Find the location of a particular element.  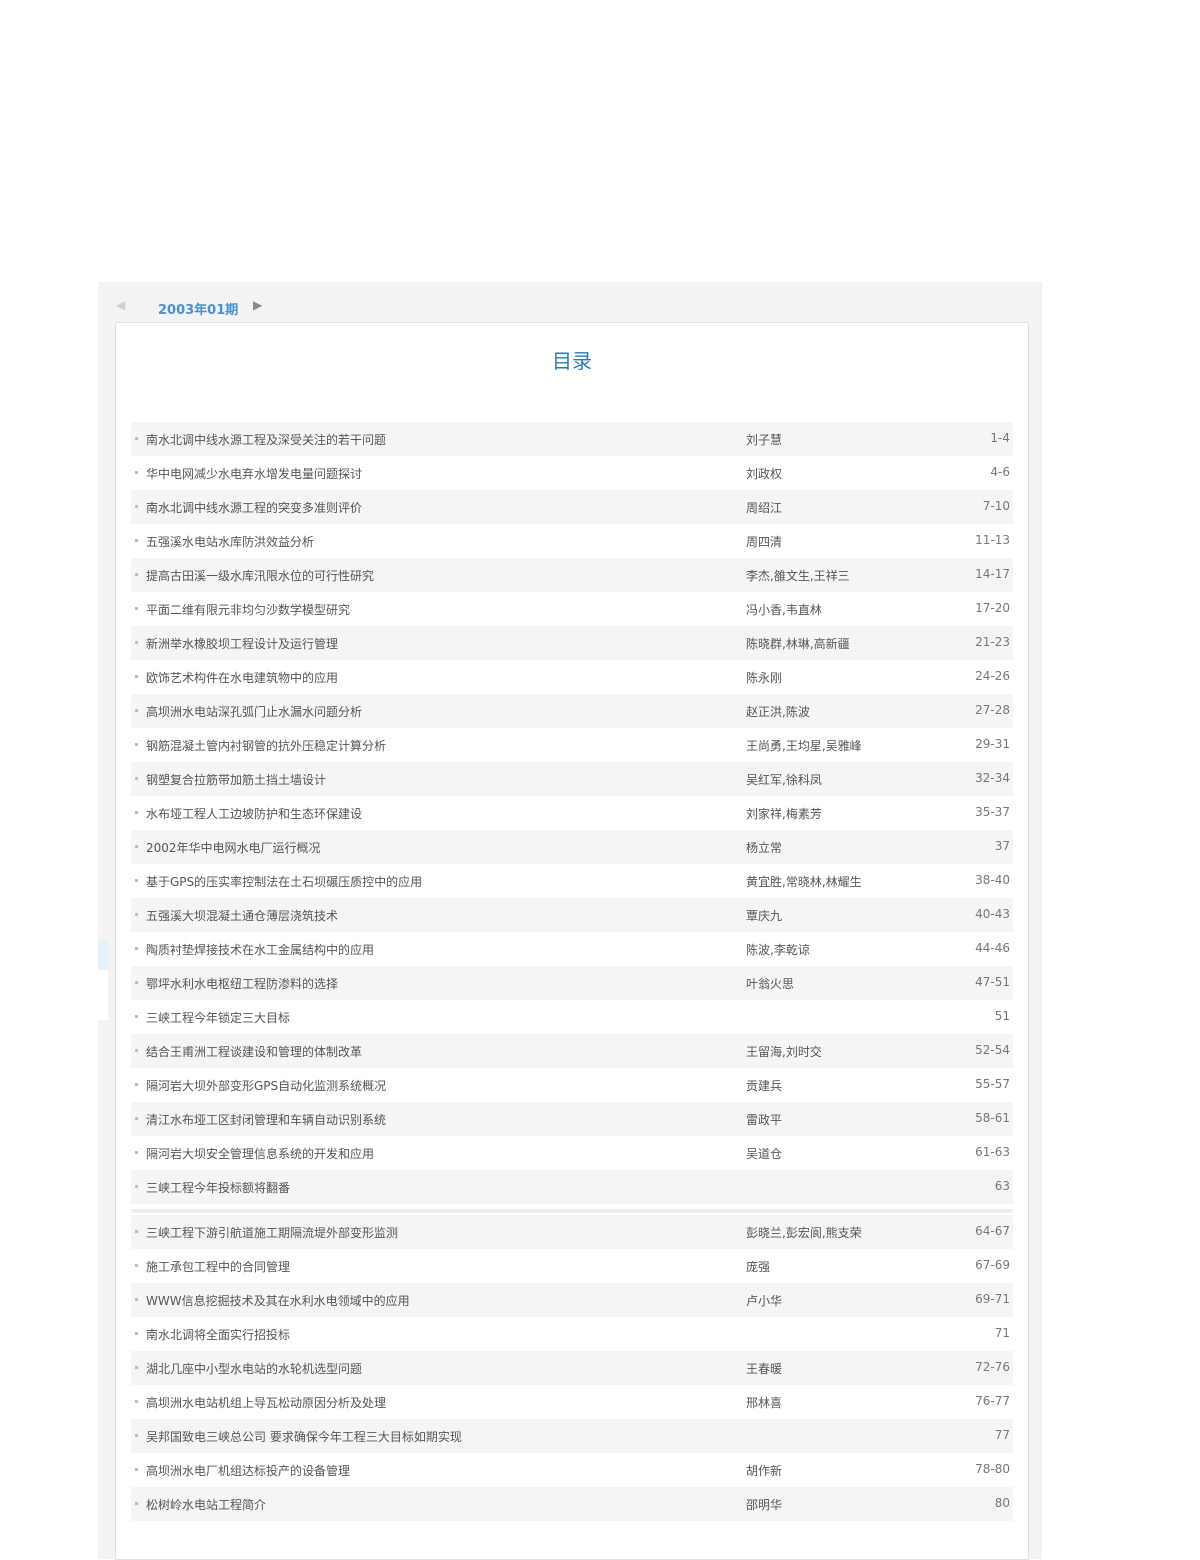

article-title-link: 陶质衬垫焊接技术在水工金属结构中的应用 is located at coordinates (260, 949).